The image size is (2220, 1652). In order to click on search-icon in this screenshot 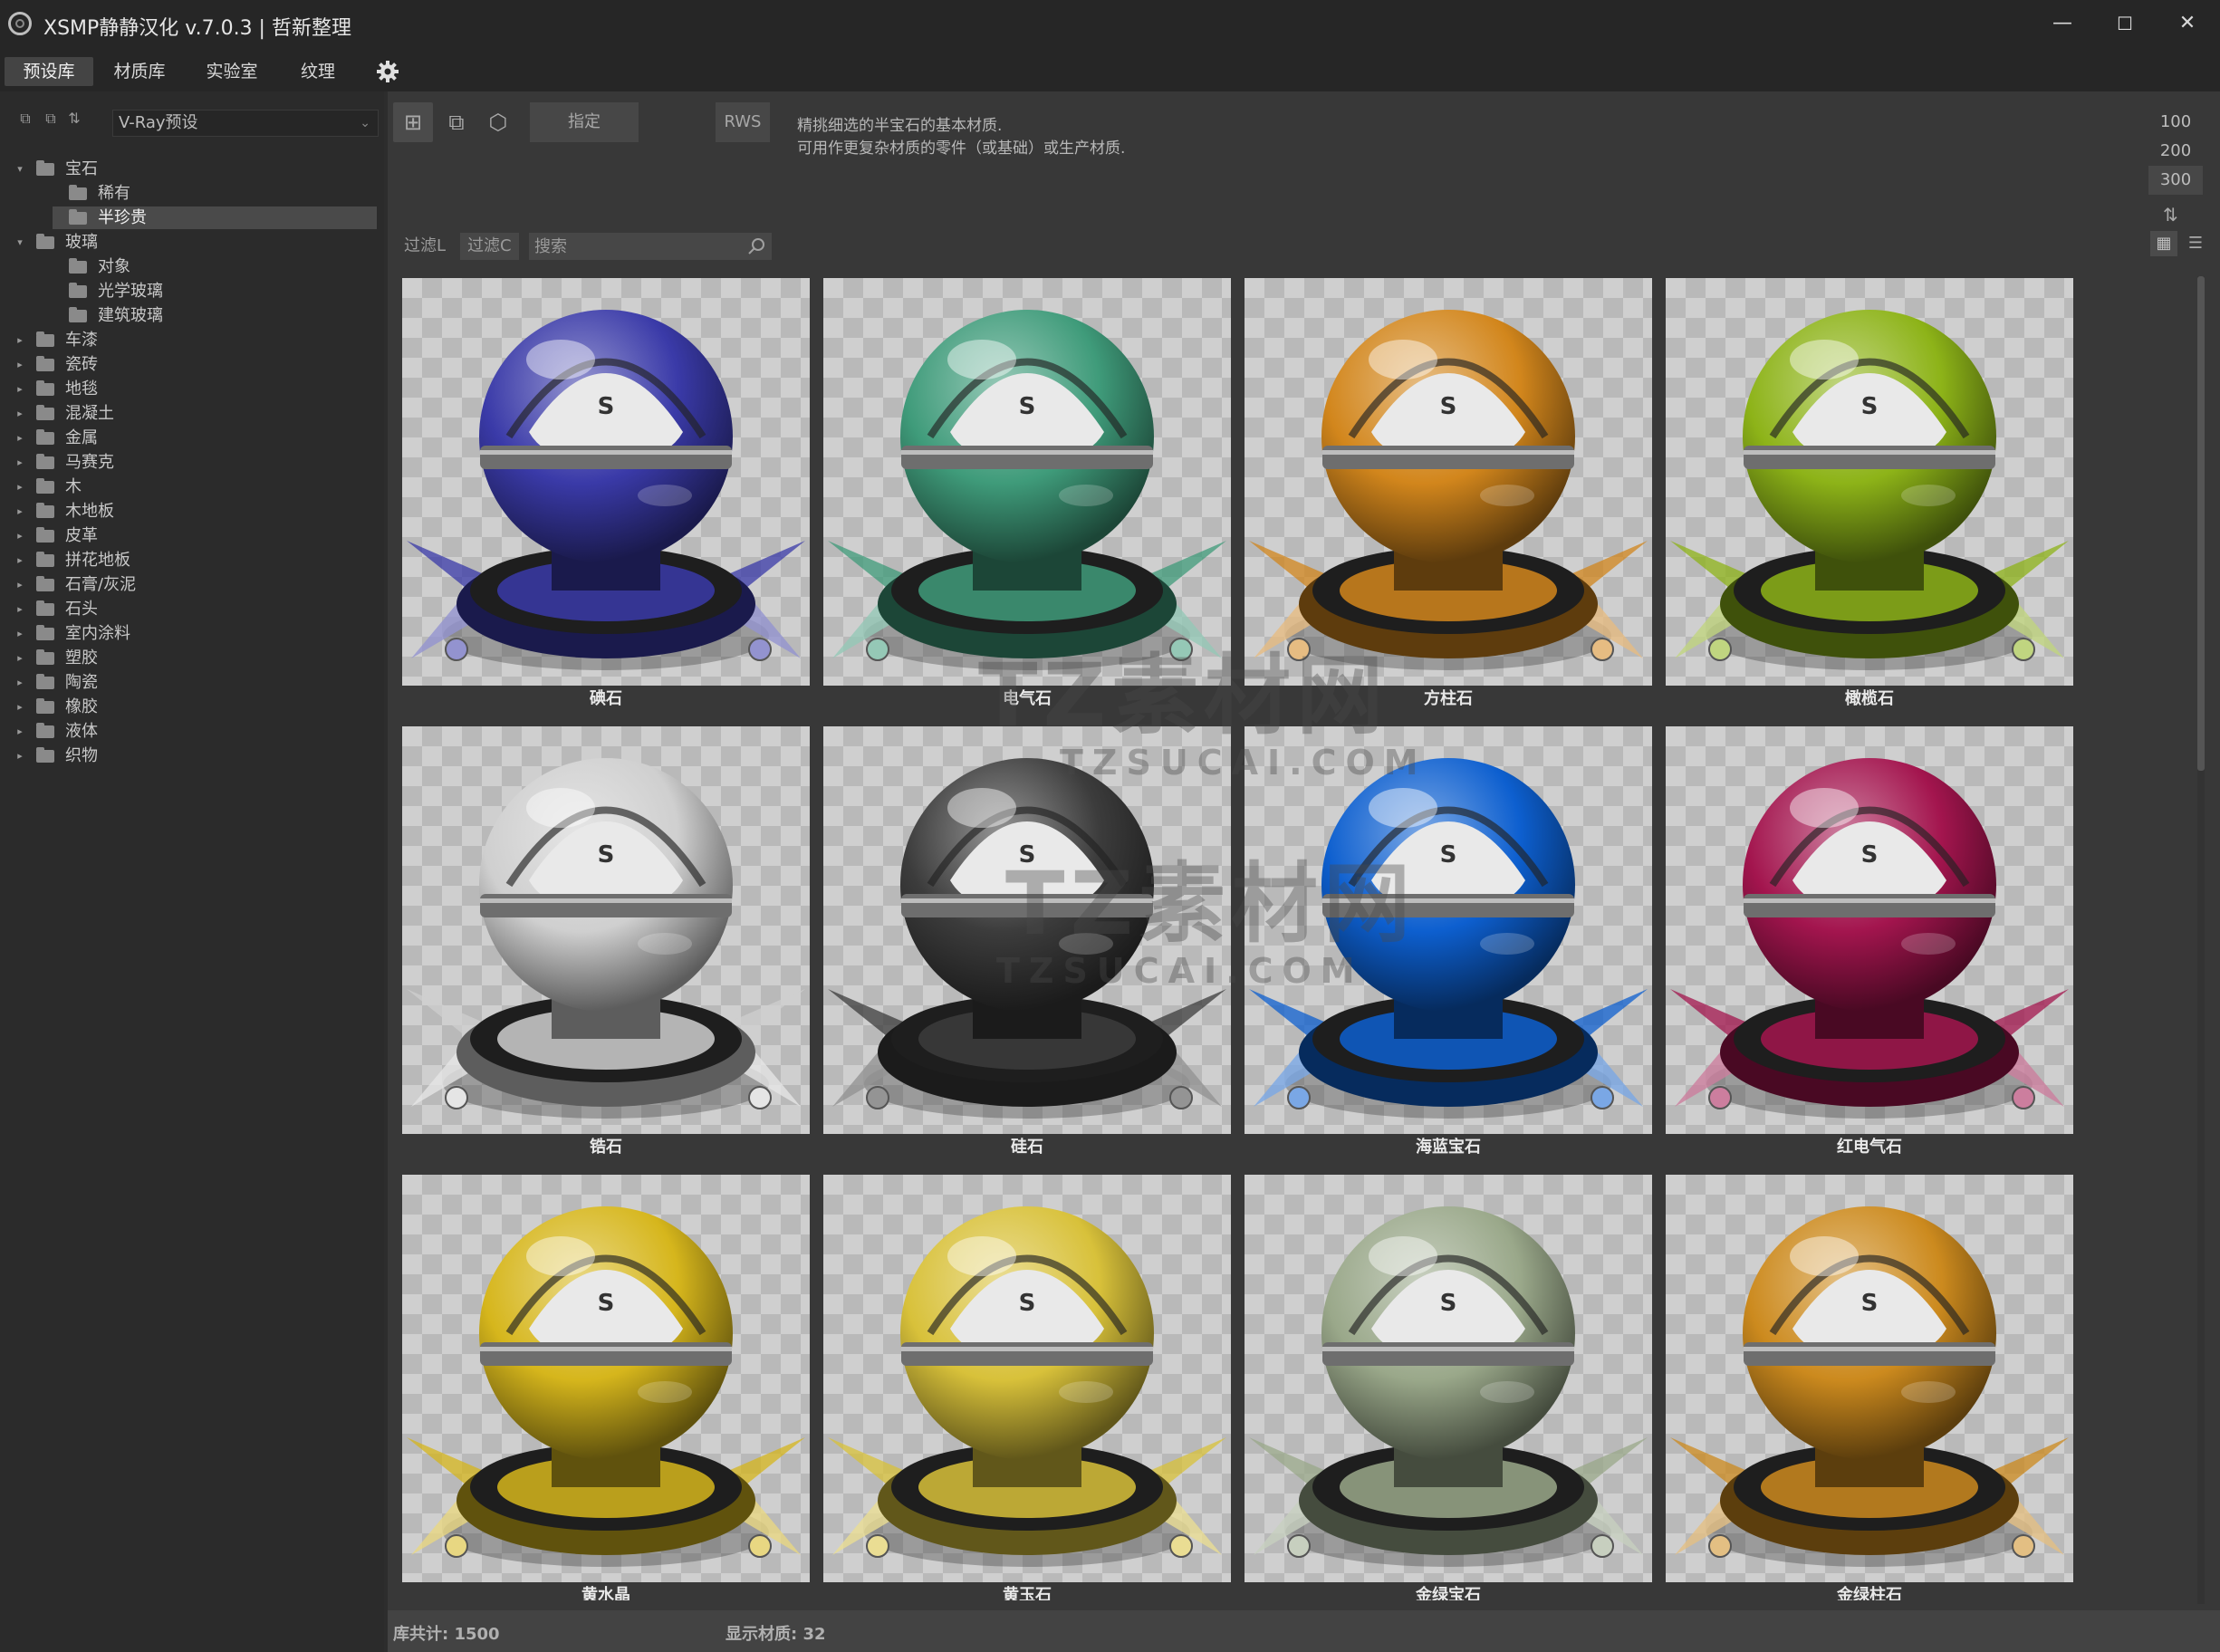, I will do `click(756, 246)`.